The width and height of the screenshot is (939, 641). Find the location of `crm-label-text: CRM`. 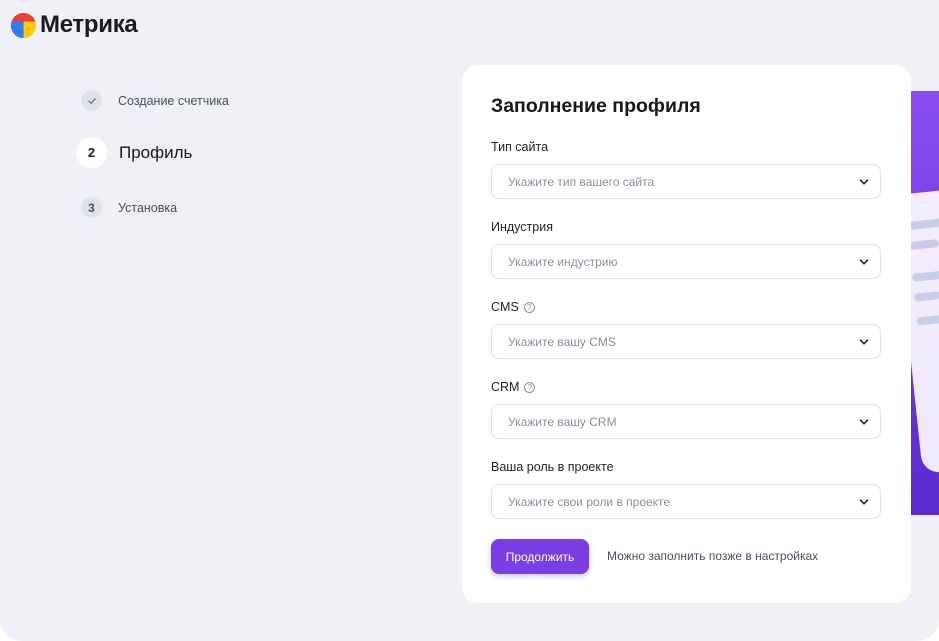

crm-label-text: CRM is located at coordinates (505, 387).